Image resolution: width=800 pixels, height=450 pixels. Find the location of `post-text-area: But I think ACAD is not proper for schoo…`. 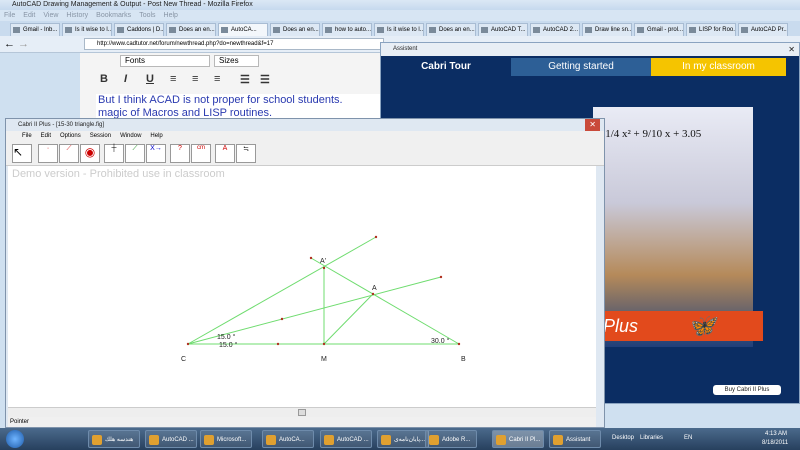

post-text-area: But I think ACAD is not proper for schoo… is located at coordinates (238, 106).